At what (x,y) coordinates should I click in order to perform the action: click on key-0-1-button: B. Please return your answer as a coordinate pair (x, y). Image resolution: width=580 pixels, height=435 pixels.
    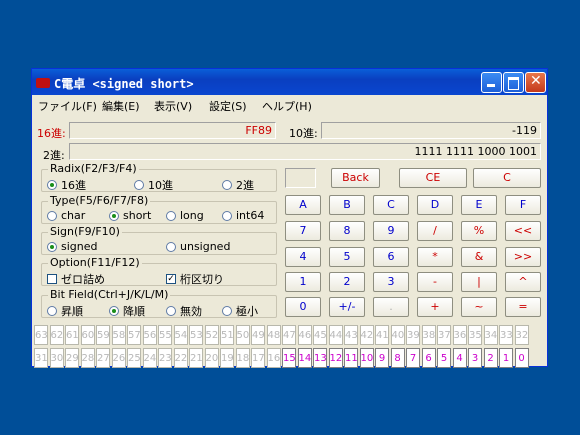
    Looking at the image, I should click on (347, 205).